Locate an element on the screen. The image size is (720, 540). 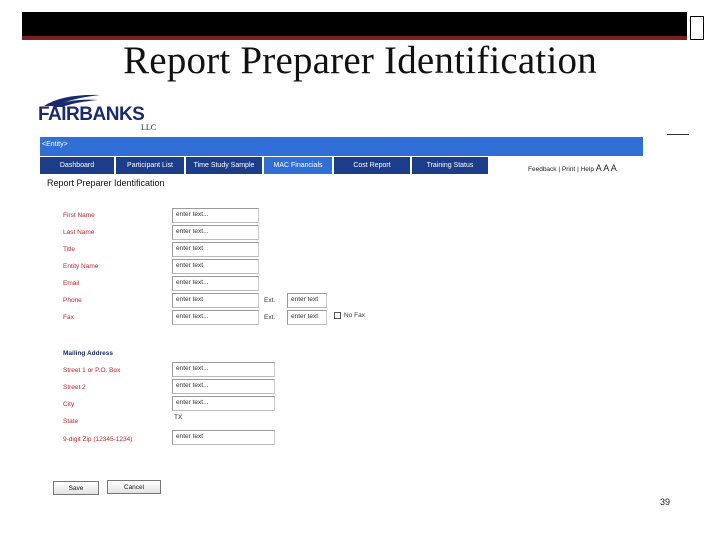
cancel-button: Cancel is located at coordinates (134, 487).